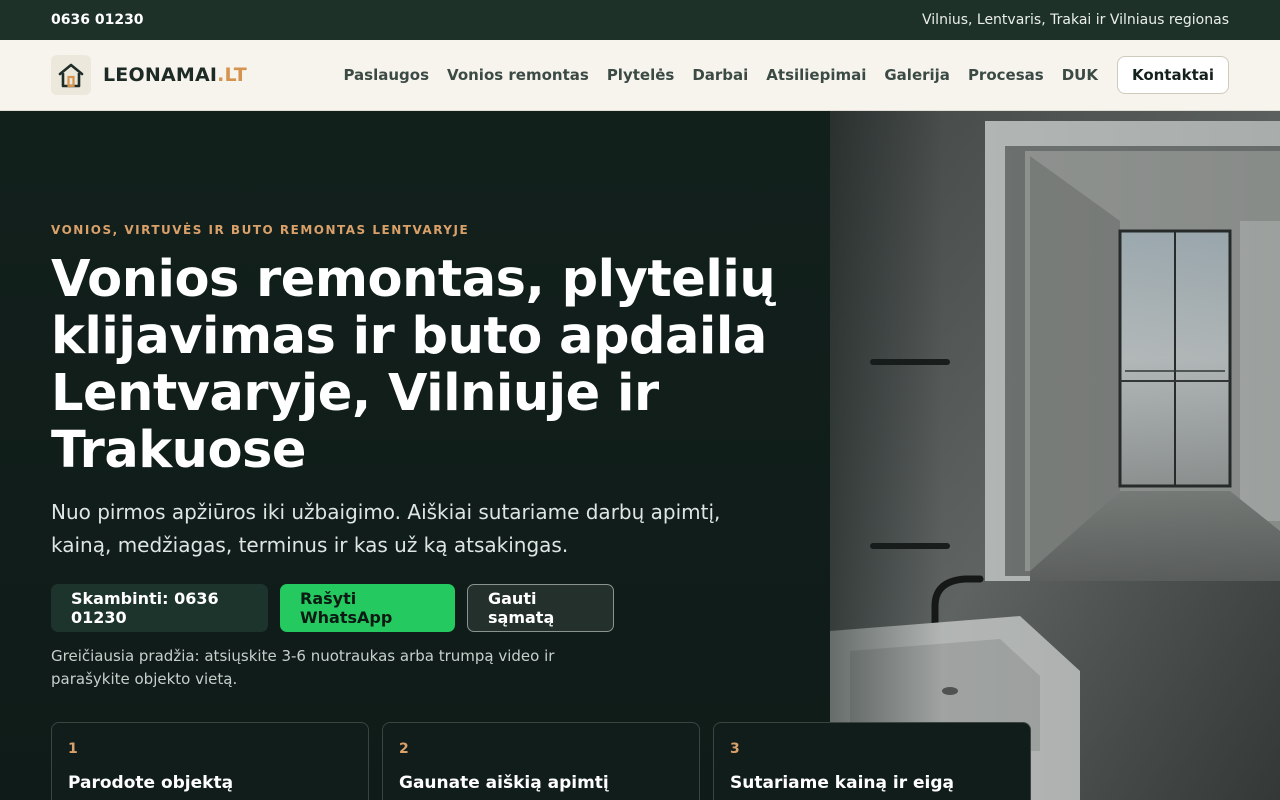 This screenshot has width=1280, height=800. I want to click on step-title: Parodote objektą, so click(151, 783).